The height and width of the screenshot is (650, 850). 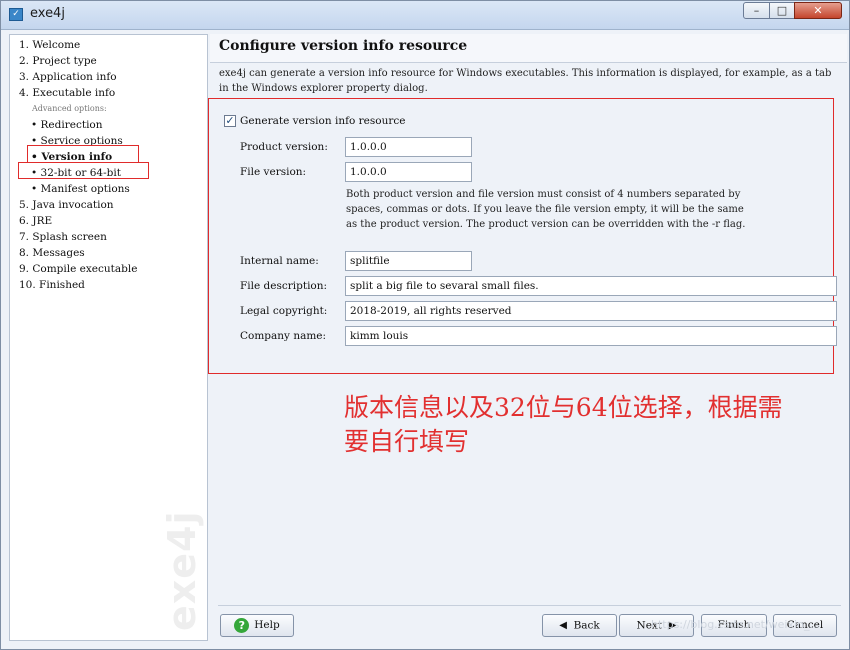 What do you see at coordinates (563, 425) in the screenshot?
I see `annotation-text: 版本信息以及32位与64位选择，根据需 要自行填写` at bounding box center [563, 425].